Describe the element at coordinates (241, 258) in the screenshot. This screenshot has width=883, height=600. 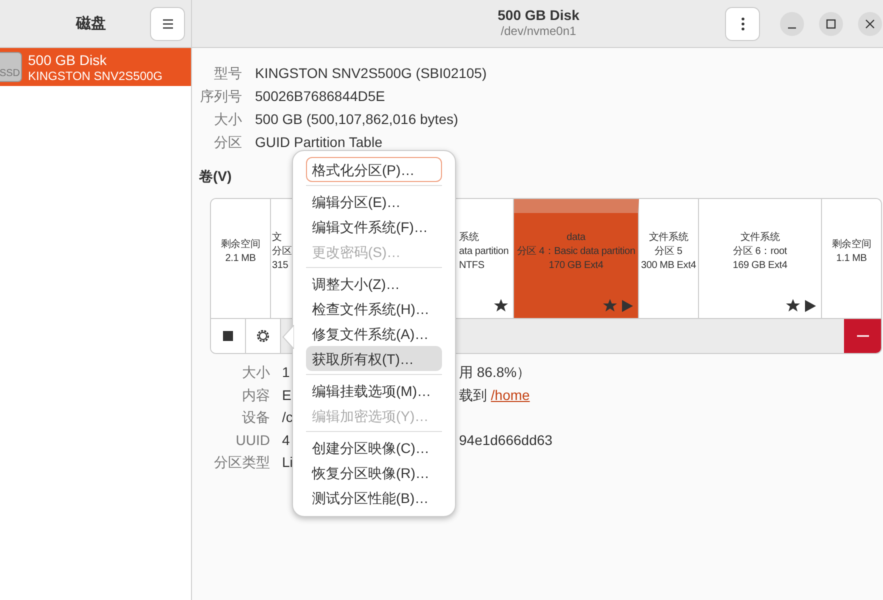
I see `partition-segment: 剩余空间 2.1 MB` at that location.